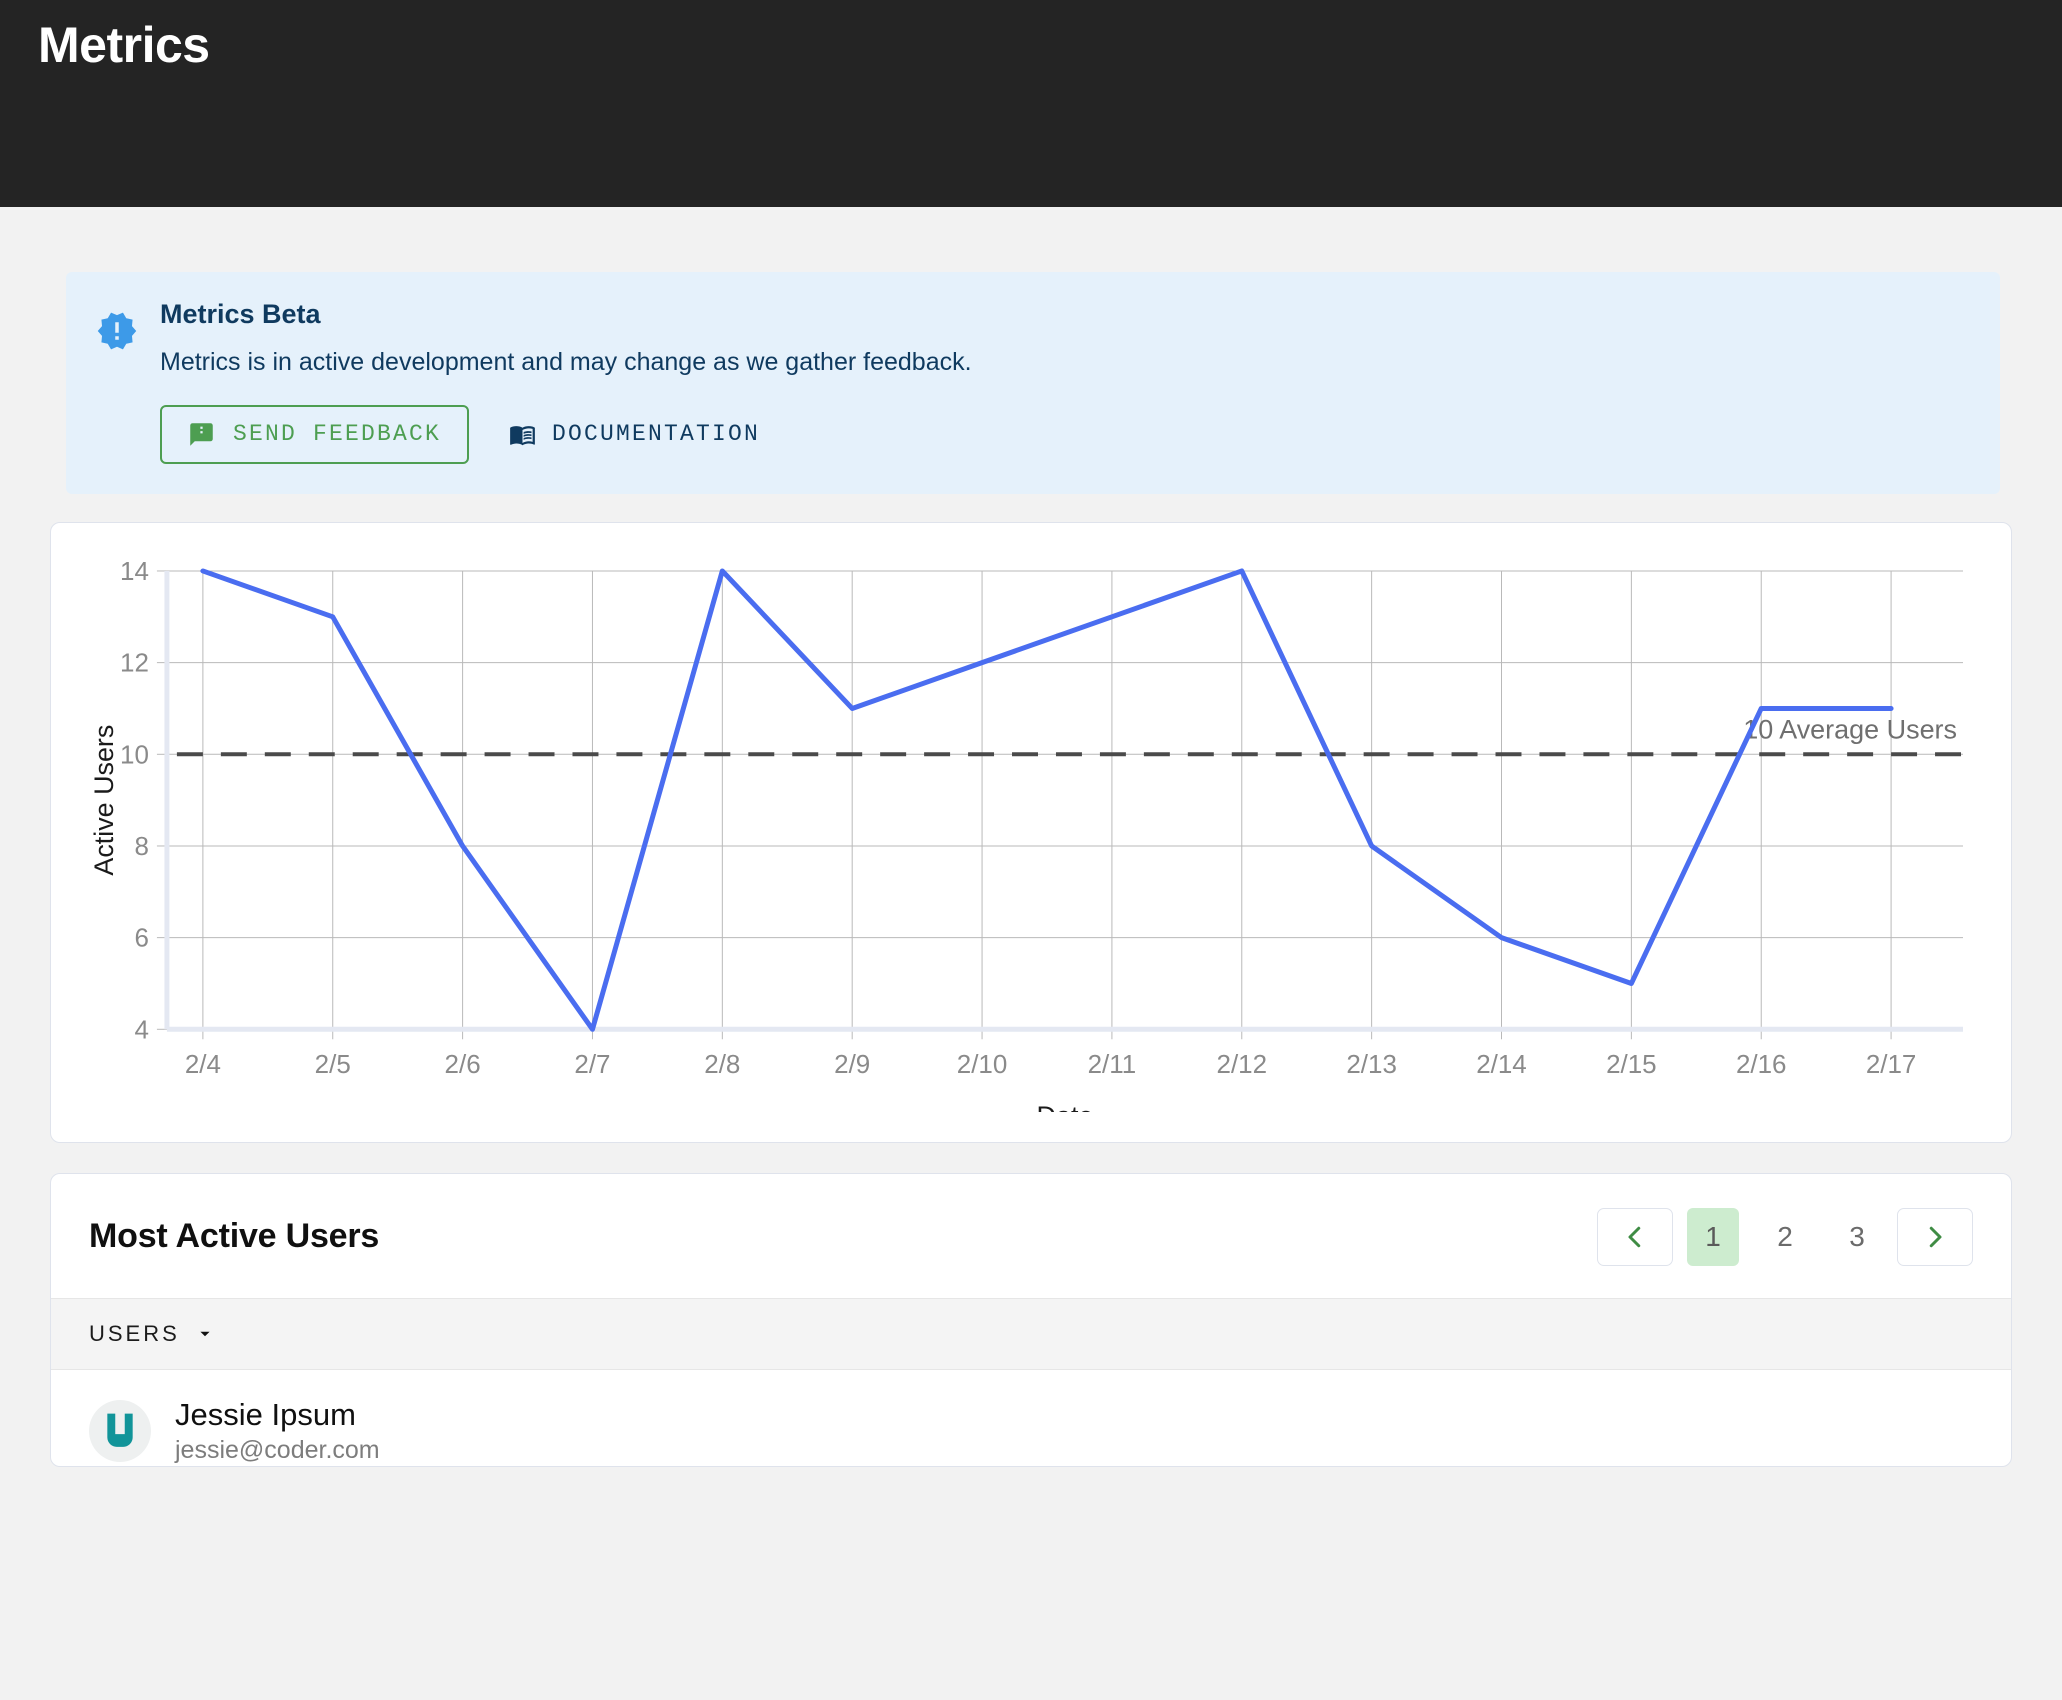  What do you see at coordinates (1891, 1065) in the screenshot?
I see `x-tick-label: 2/17` at bounding box center [1891, 1065].